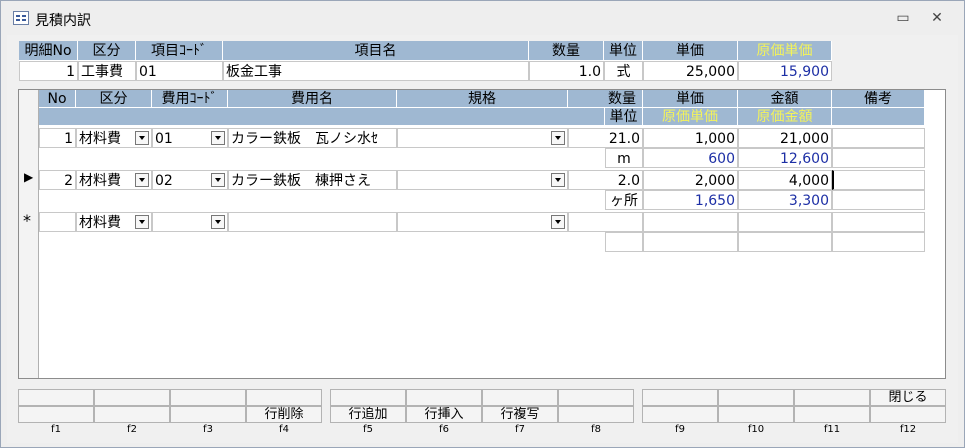  I want to click on item-name-field: 板金工事, so click(376, 71).